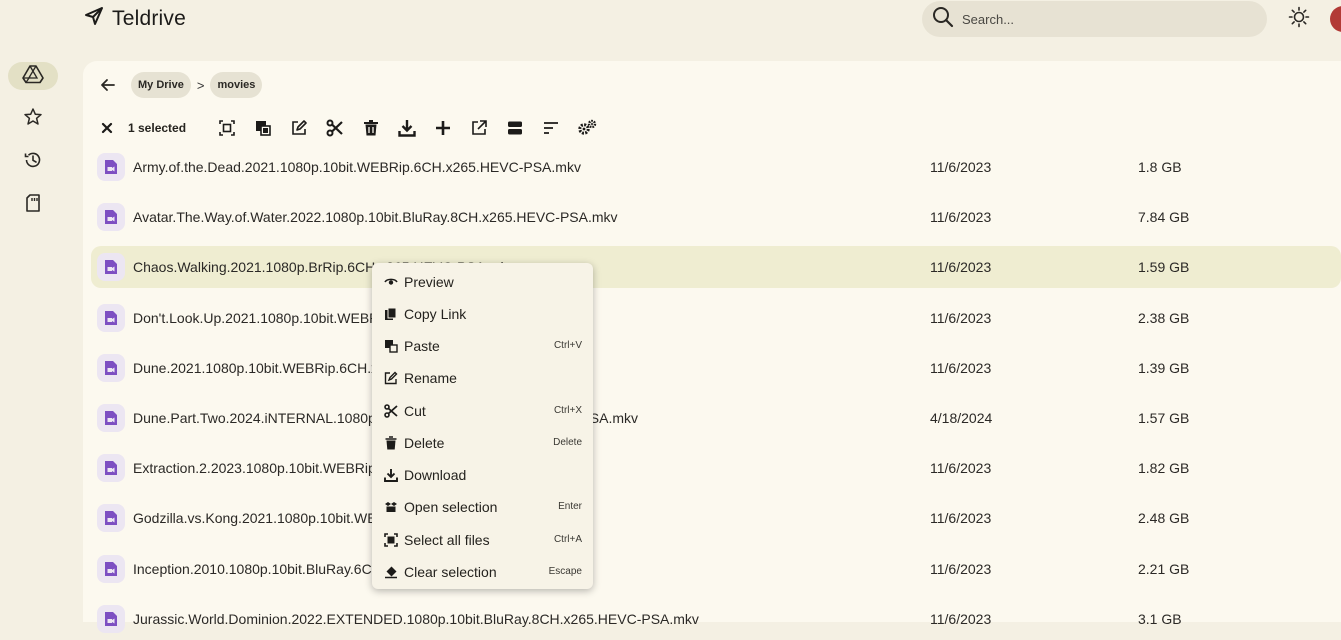 The image size is (1341, 640). I want to click on menu-item-label: Delete, so click(424, 443).